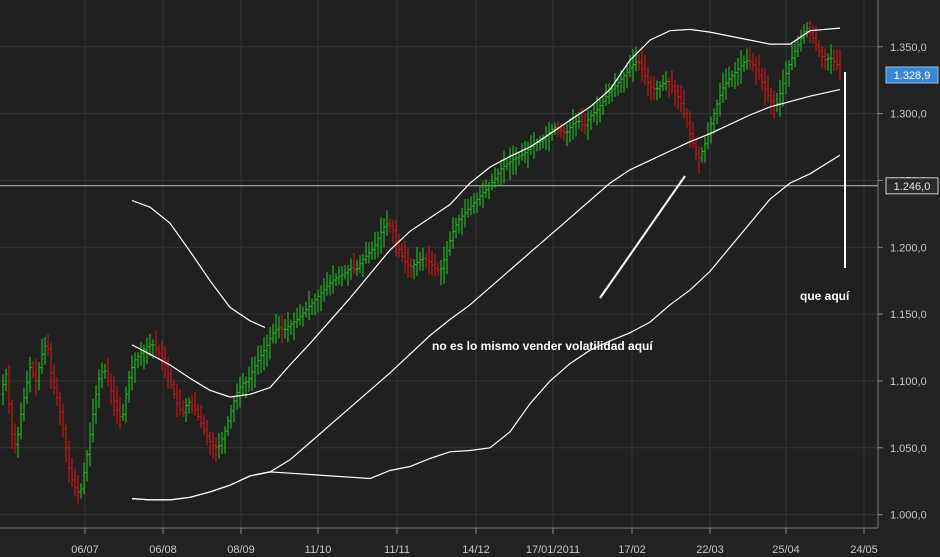 The width and height of the screenshot is (940, 557). What do you see at coordinates (908, 382) in the screenshot?
I see `y-tick-label: 1.100,0` at bounding box center [908, 382].